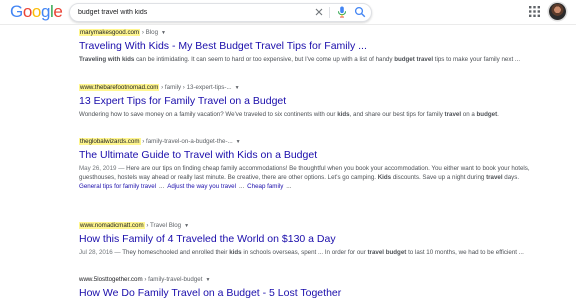 The height and width of the screenshot is (300, 576). I want to click on google-logo: Google, so click(36, 12).